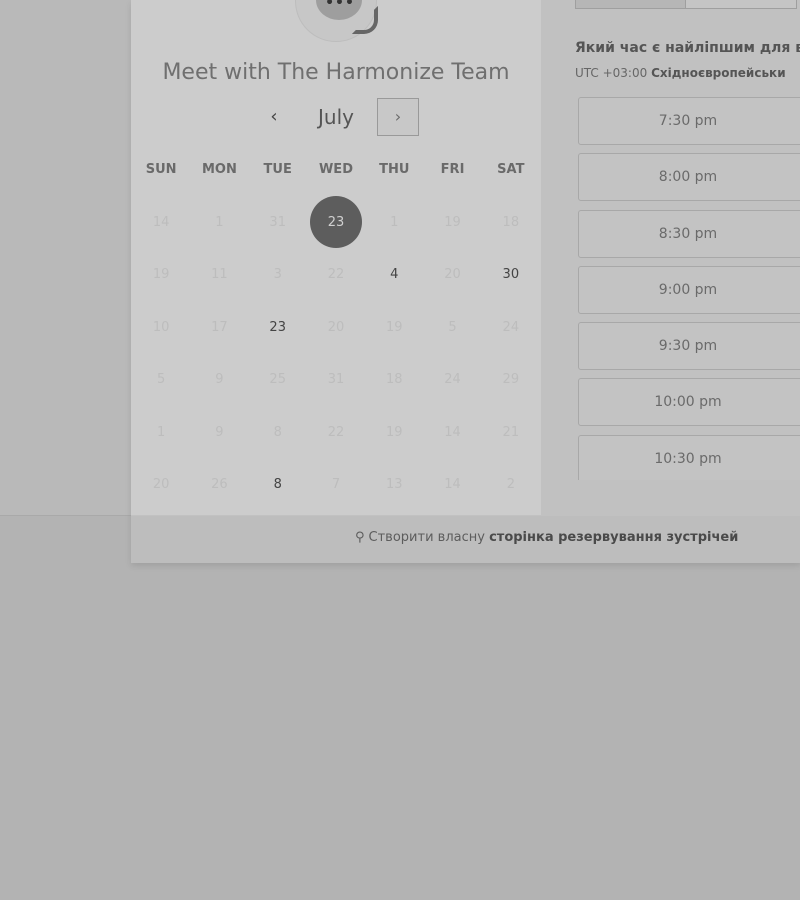 The width and height of the screenshot is (800, 900). Describe the element at coordinates (336, 117) in the screenshot. I see `month-label: July` at that location.